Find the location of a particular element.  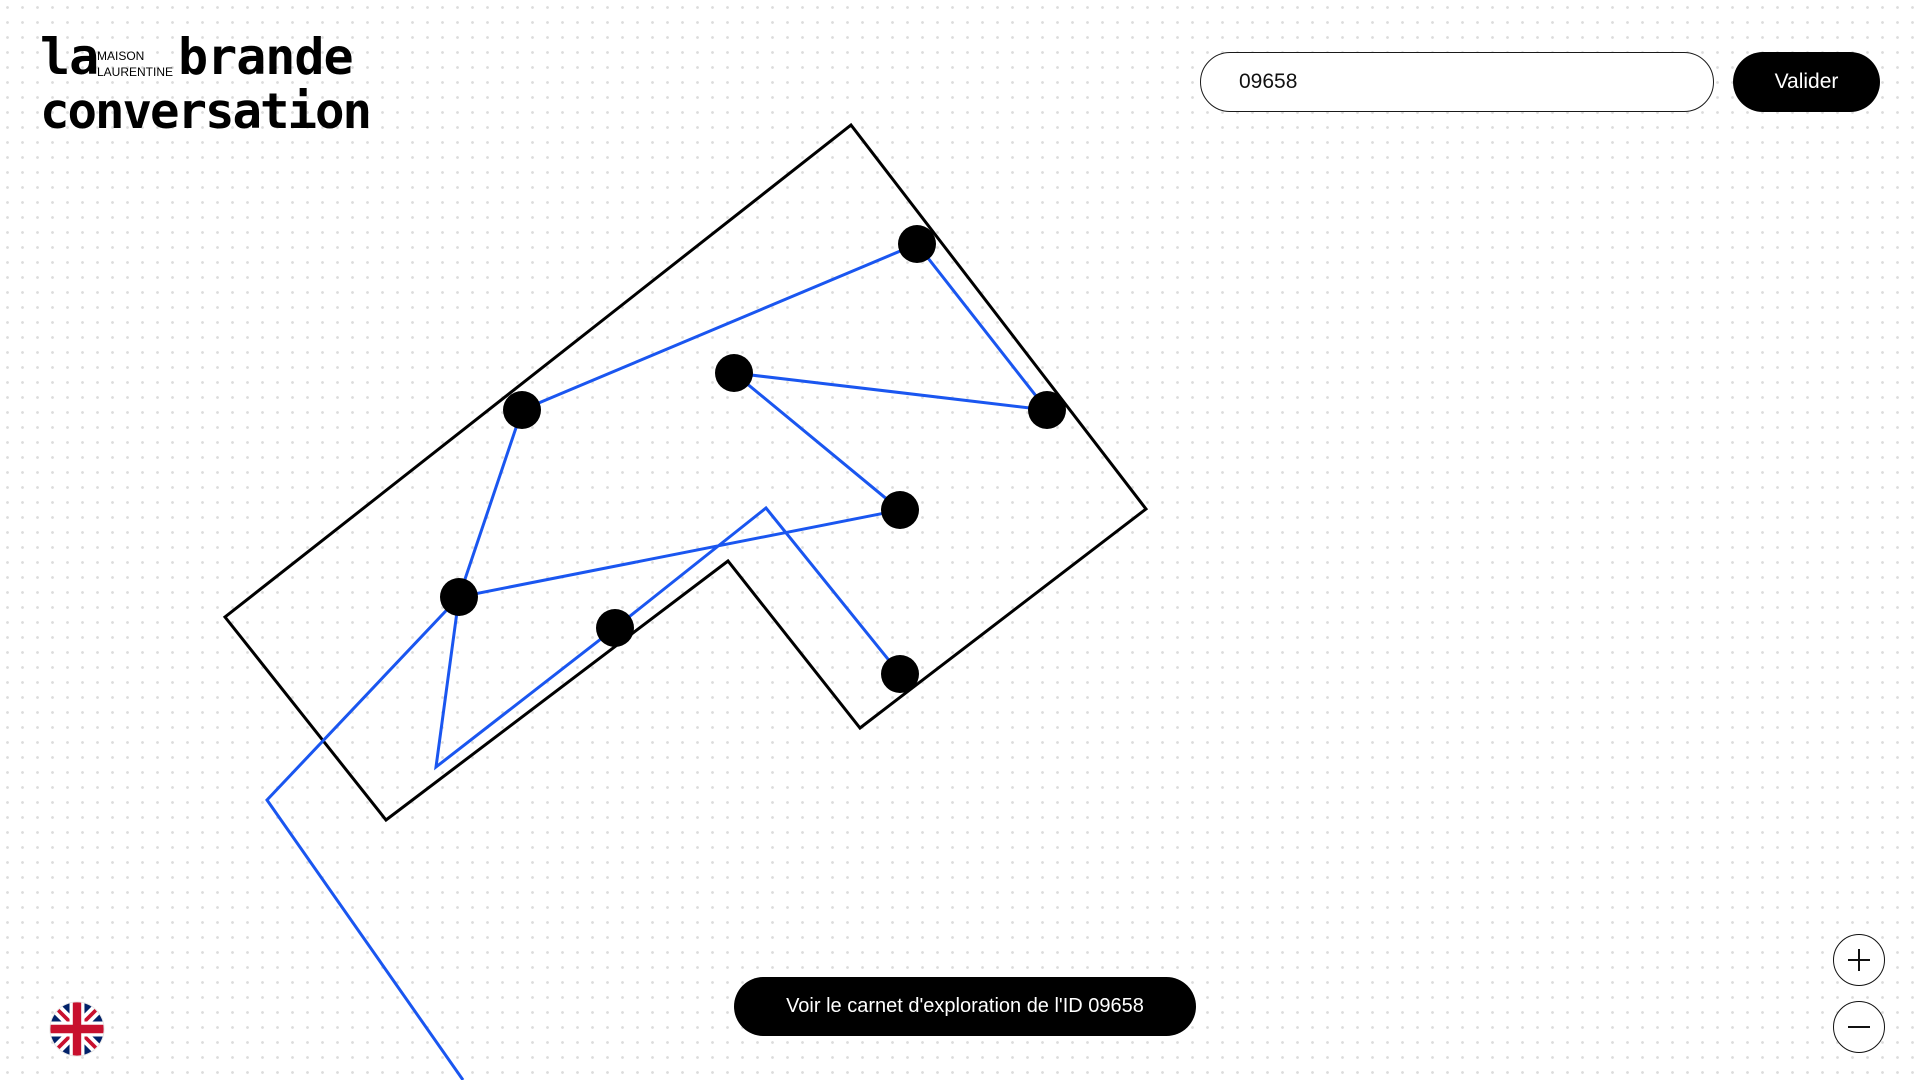

uk-flag-icon is located at coordinates (77, 1029).